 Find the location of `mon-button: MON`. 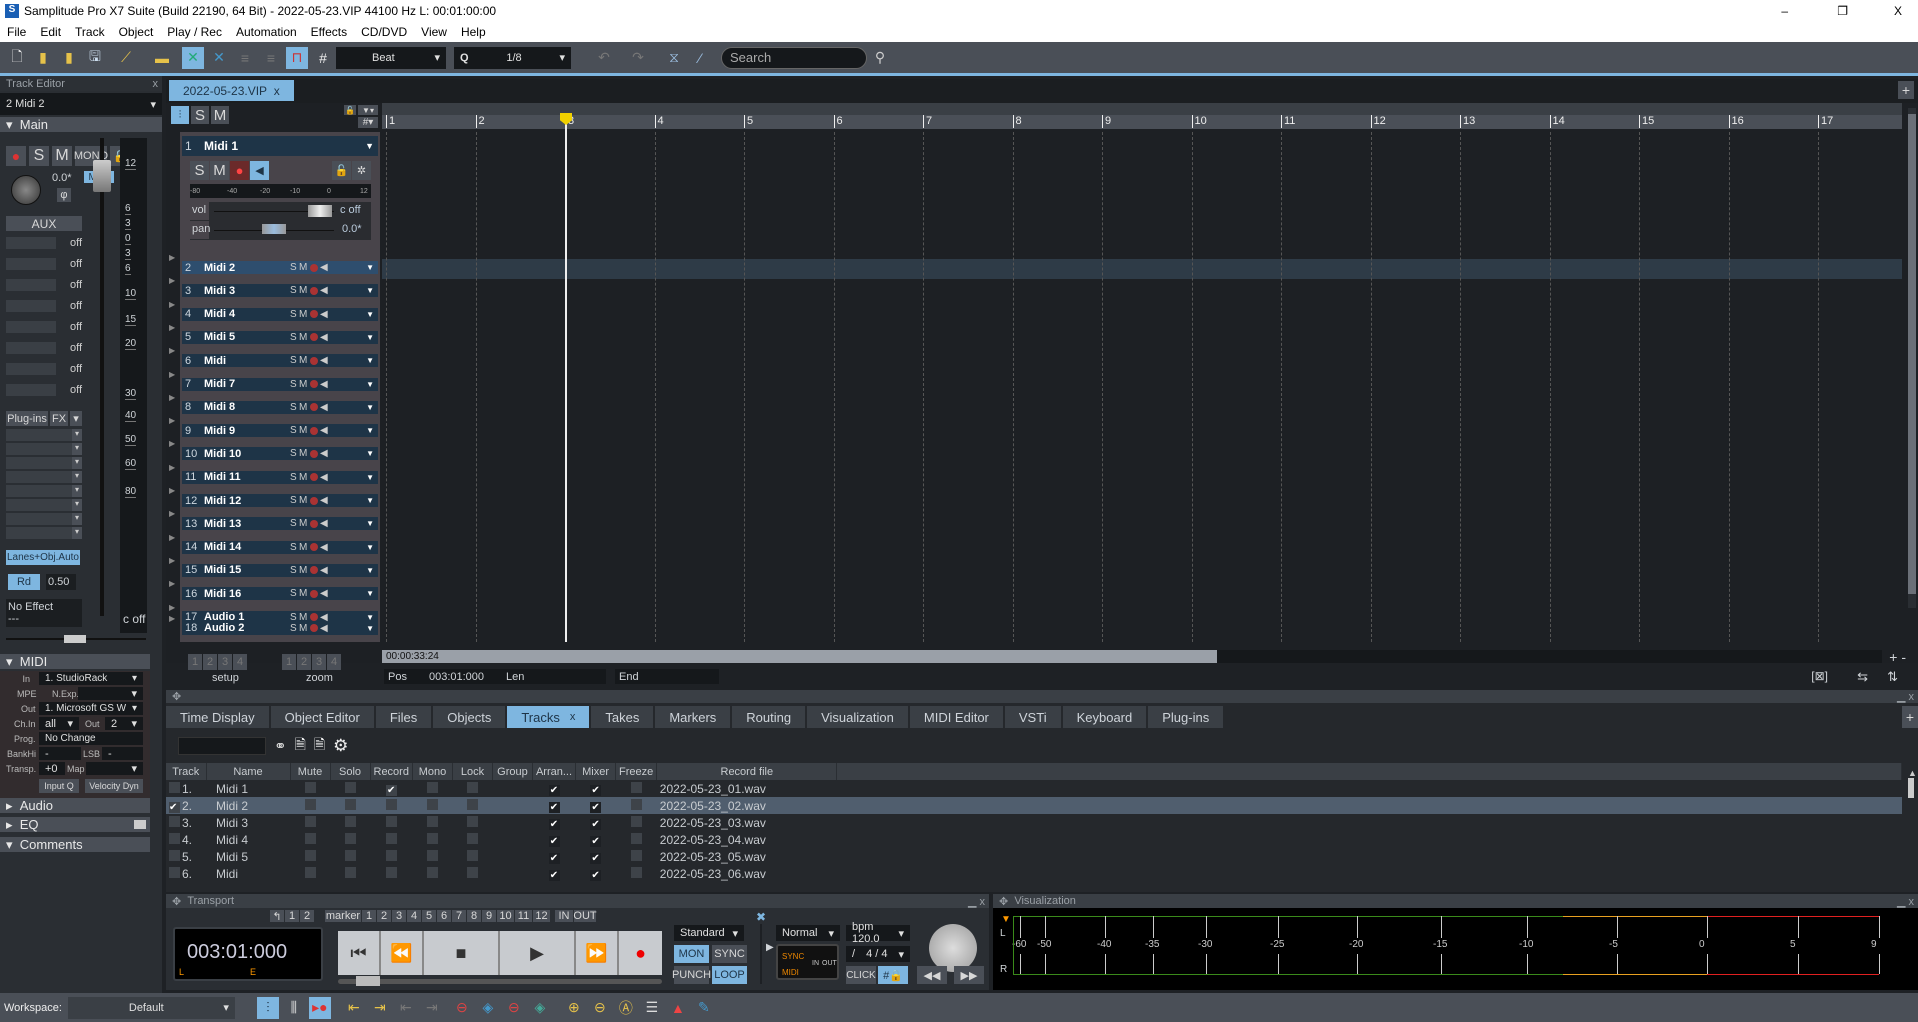

mon-button: MON is located at coordinates (691, 954).